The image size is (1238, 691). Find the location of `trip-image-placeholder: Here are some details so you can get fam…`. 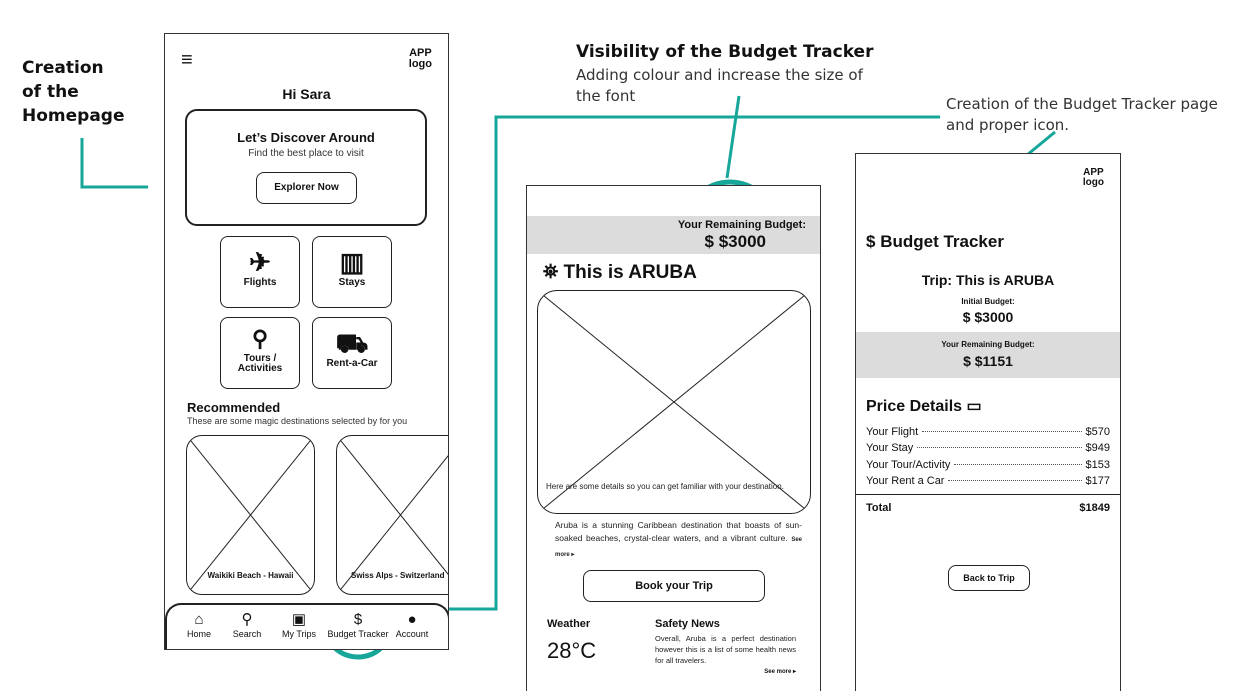

trip-image-placeholder: Here are some details so you can get fam… is located at coordinates (674, 402).